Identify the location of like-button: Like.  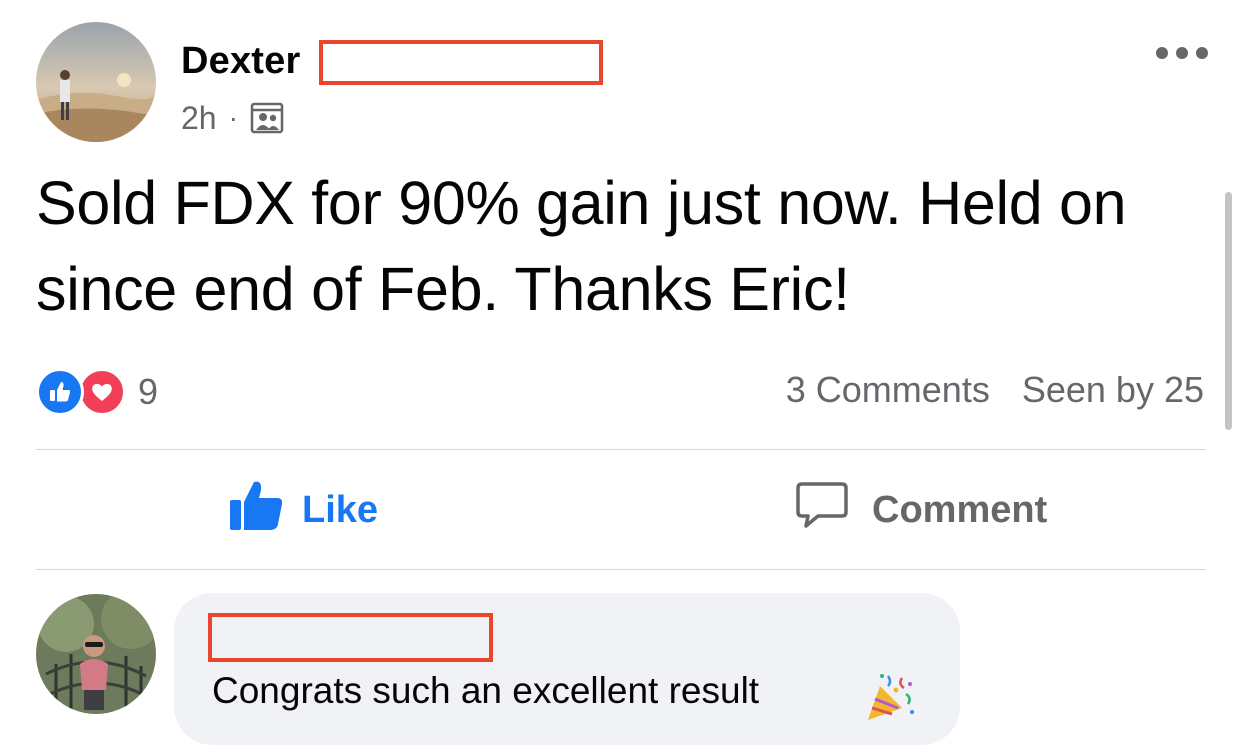
(303, 510).